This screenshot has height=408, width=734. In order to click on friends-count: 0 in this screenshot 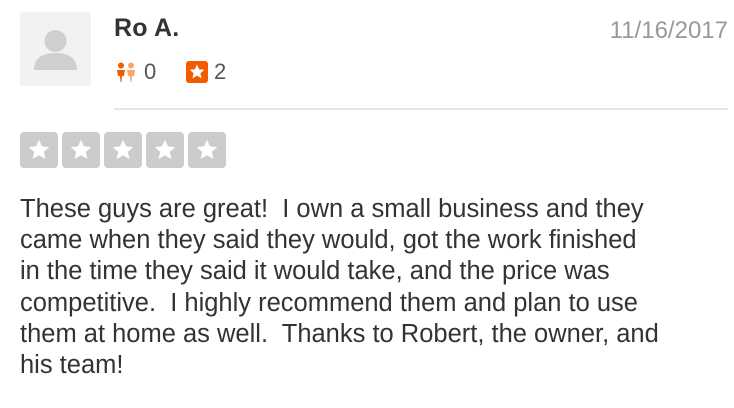, I will do `click(150, 71)`.